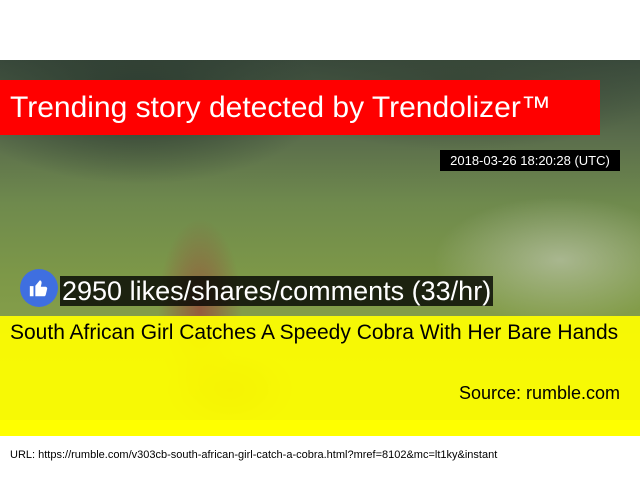  I want to click on trend-banner-title: Trending story detected by Trendolizer™, so click(300, 107).